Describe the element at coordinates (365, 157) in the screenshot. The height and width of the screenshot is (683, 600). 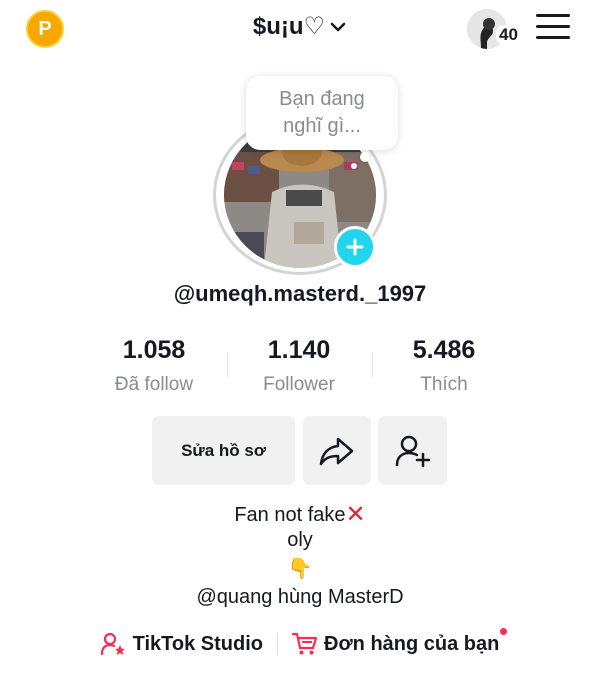
I see `bubble-tail-dot` at that location.